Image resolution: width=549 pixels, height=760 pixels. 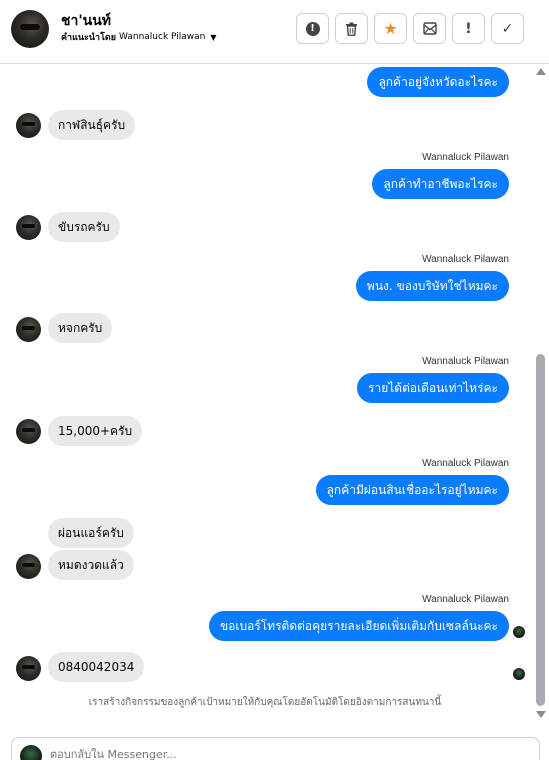 What do you see at coordinates (91, 565) in the screenshot?
I see `incoming-message: หมดงวดแล้ว` at bounding box center [91, 565].